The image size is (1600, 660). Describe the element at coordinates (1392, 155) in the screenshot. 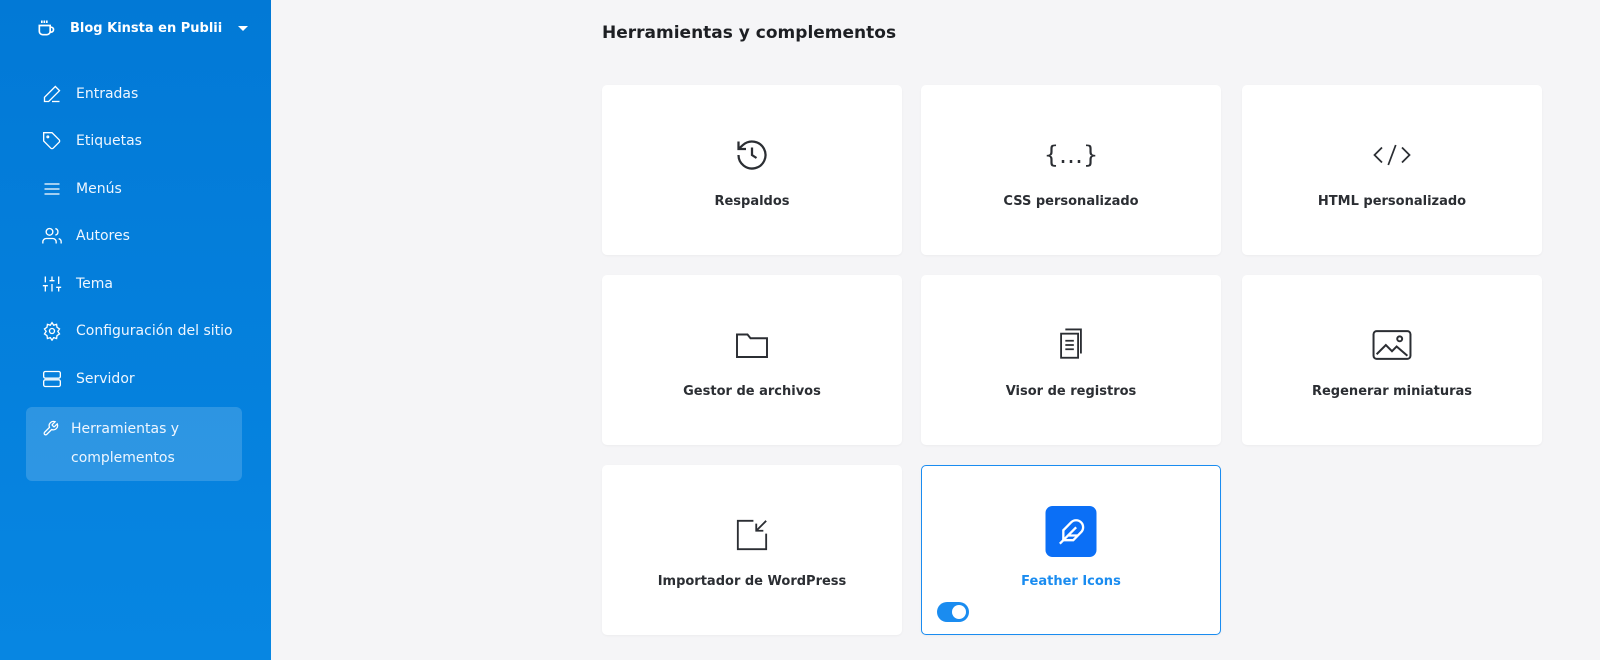

I see `code-icon` at that location.